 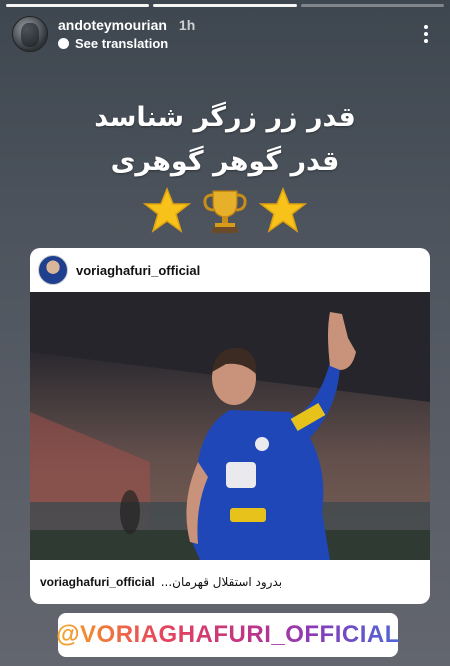 What do you see at coordinates (230, 270) in the screenshot?
I see `post-header: voriaghafuri_official` at bounding box center [230, 270].